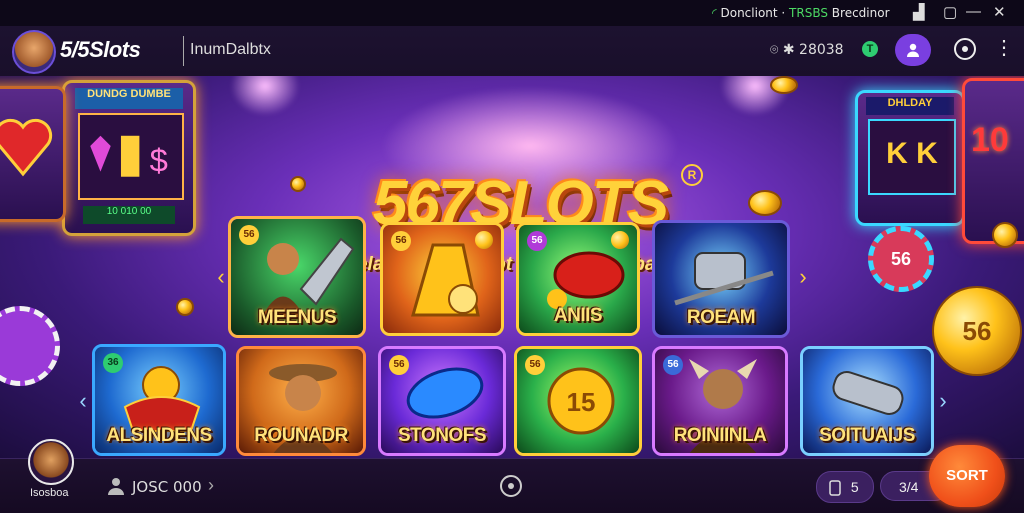  Describe the element at coordinates (129, 98) in the screenshot. I see `machine-sign: DUNDG DUMBE` at that location.